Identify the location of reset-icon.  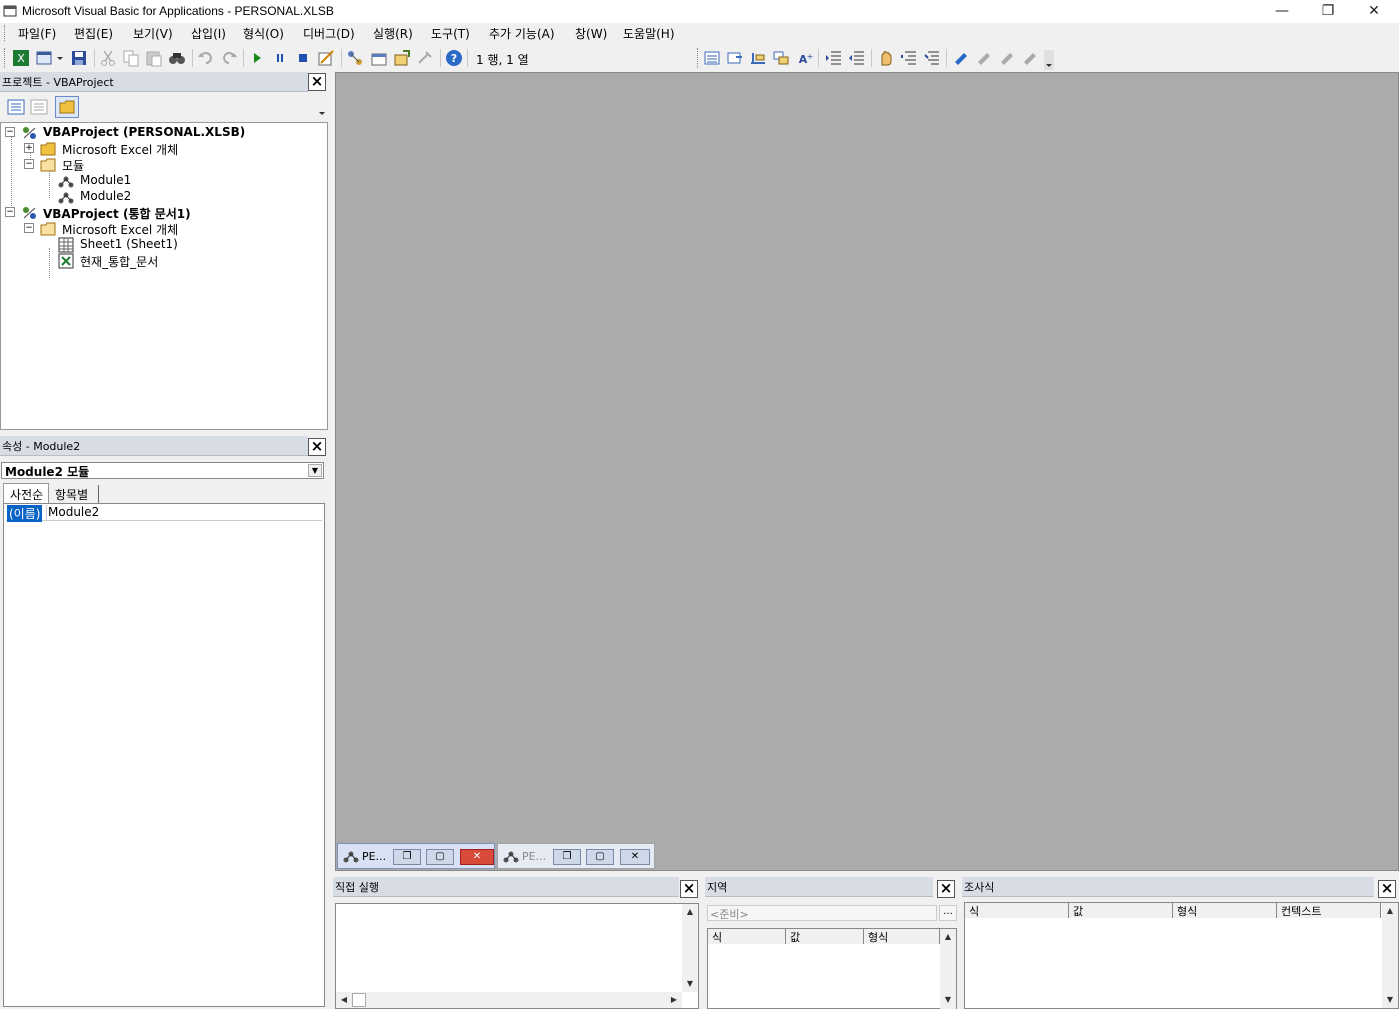
(303, 58).